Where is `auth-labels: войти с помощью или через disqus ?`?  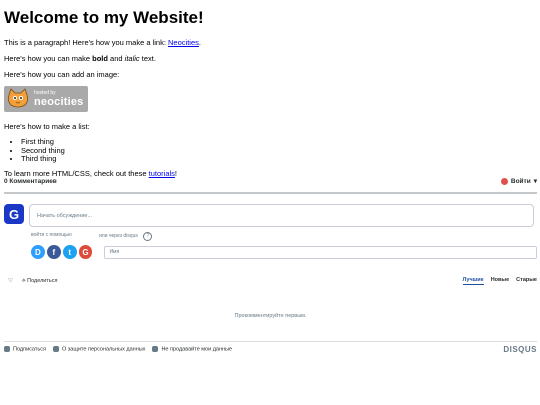 auth-labels: войти с помощью или через disqus ? is located at coordinates (284, 236).